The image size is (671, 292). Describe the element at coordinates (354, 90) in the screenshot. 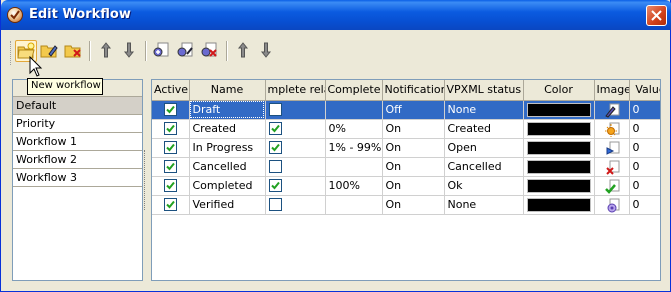

I see `column-header-complete: Complete` at that location.